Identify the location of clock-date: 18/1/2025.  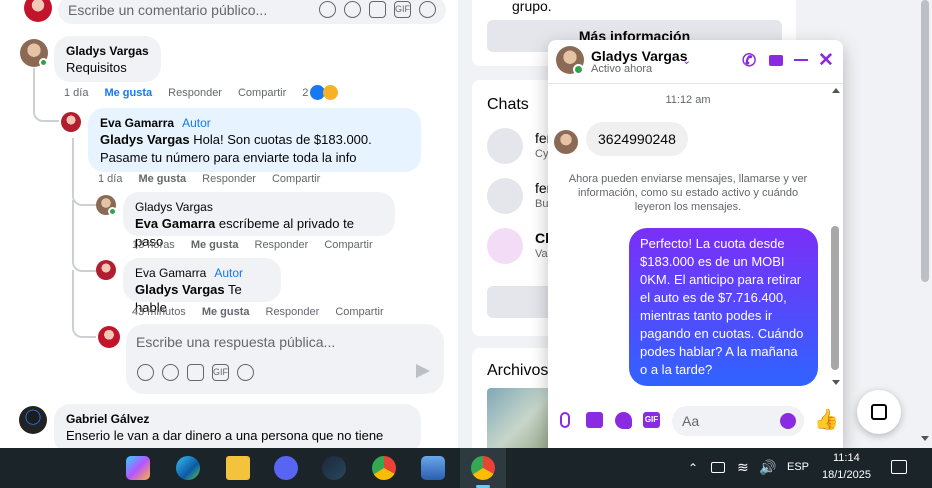
(846, 475).